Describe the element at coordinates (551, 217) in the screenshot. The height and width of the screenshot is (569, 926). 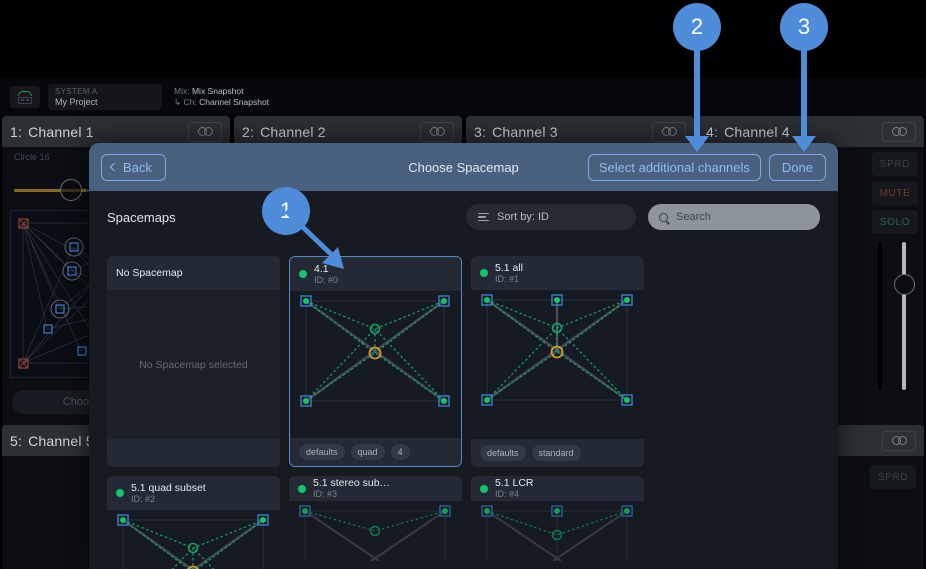
I see `sort-by-button: Sort by: ID` at that location.